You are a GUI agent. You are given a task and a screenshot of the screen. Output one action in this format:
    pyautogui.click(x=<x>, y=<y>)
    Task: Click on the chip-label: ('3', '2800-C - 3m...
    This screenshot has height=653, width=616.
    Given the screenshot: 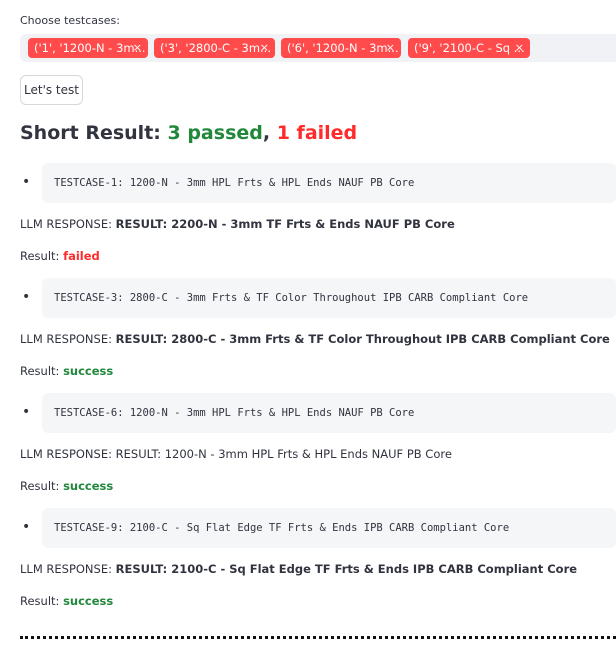 What is the action you would take?
    pyautogui.click(x=215, y=48)
    